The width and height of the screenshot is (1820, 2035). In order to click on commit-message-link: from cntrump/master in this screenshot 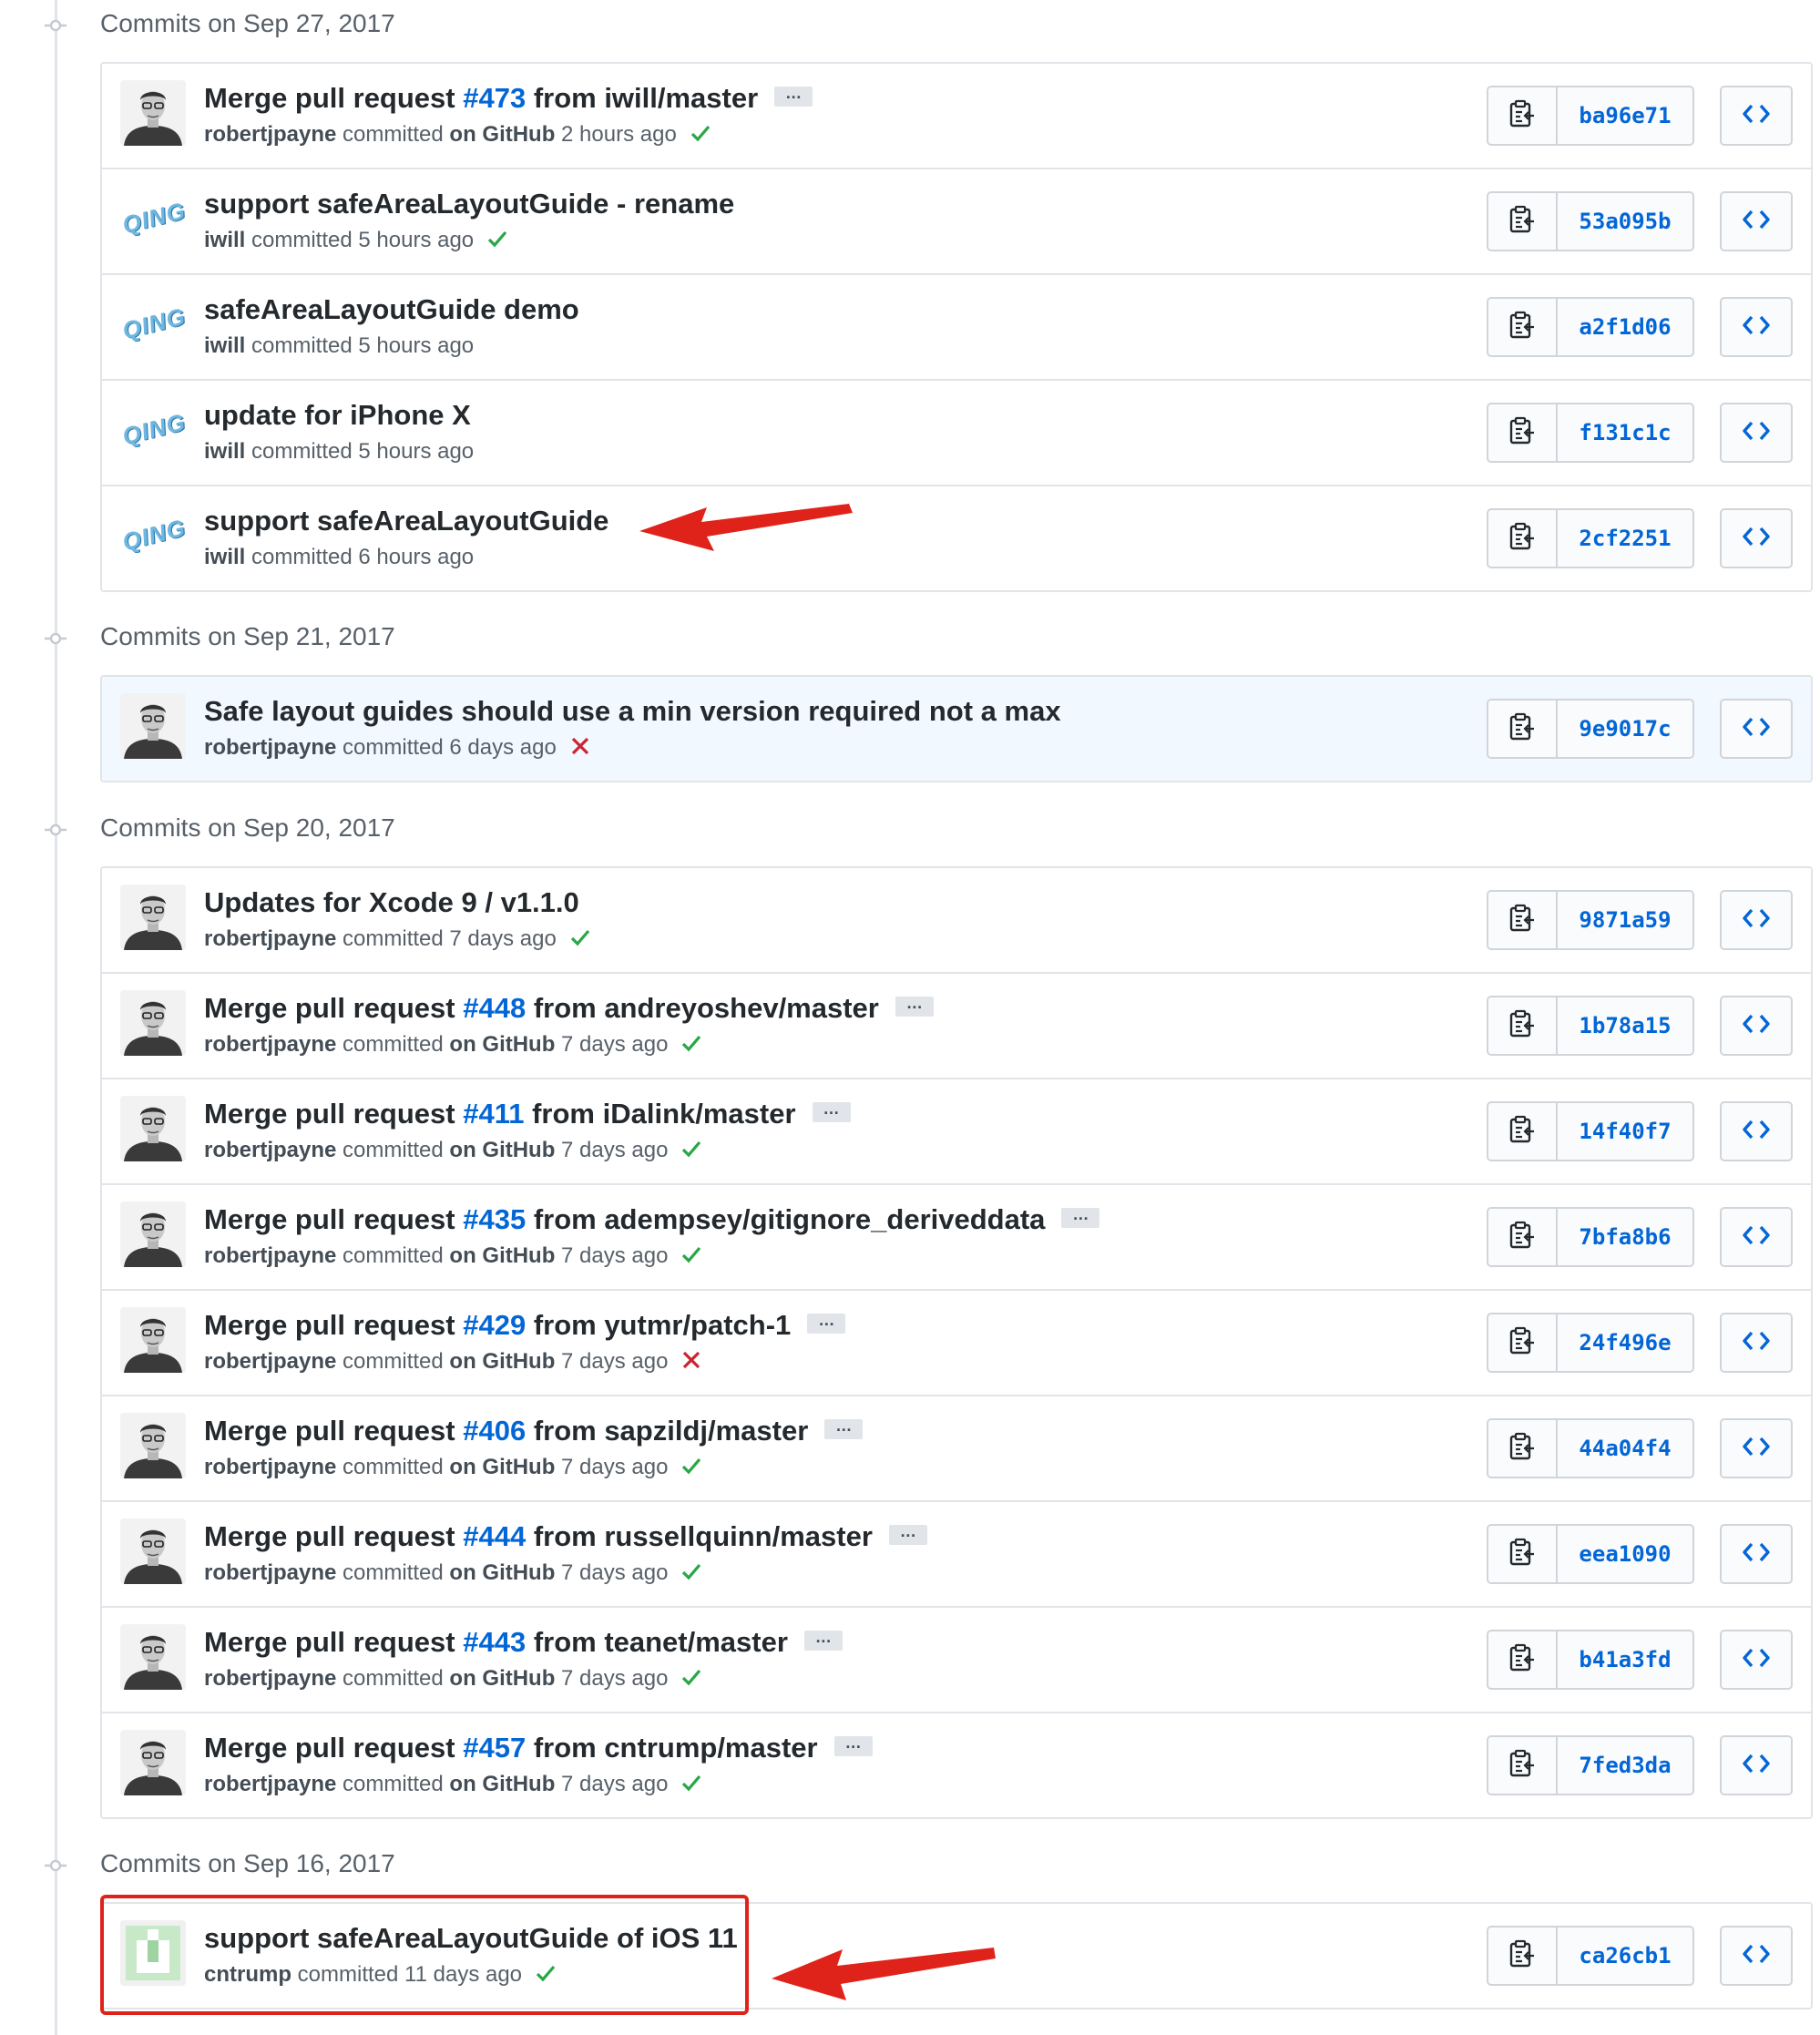, I will do `click(672, 1748)`.